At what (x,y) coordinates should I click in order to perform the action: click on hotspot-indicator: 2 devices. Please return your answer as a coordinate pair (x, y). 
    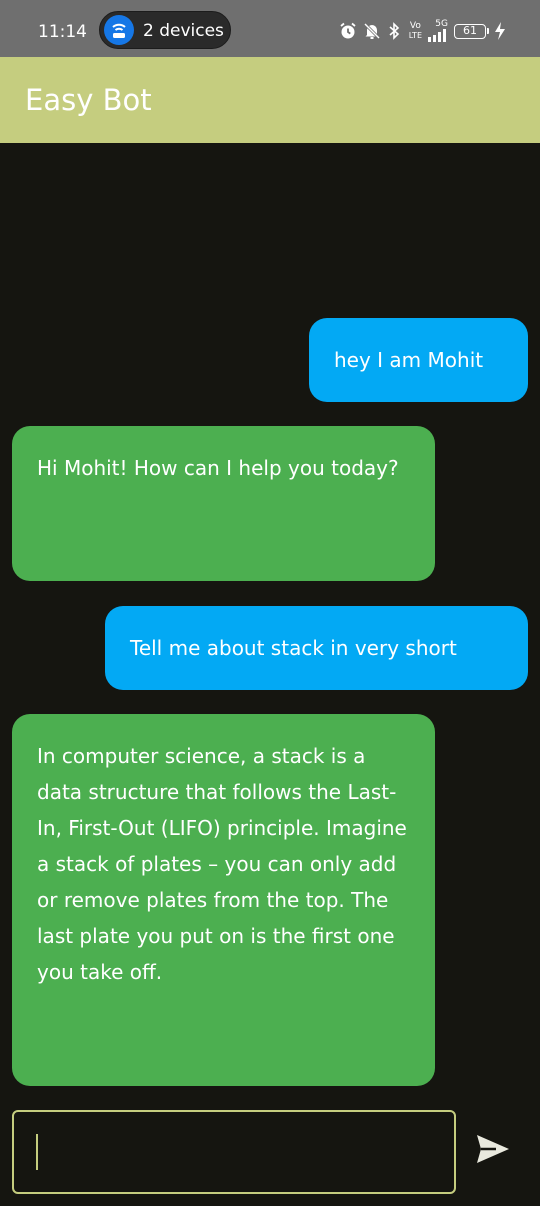
    Looking at the image, I should click on (165, 30).